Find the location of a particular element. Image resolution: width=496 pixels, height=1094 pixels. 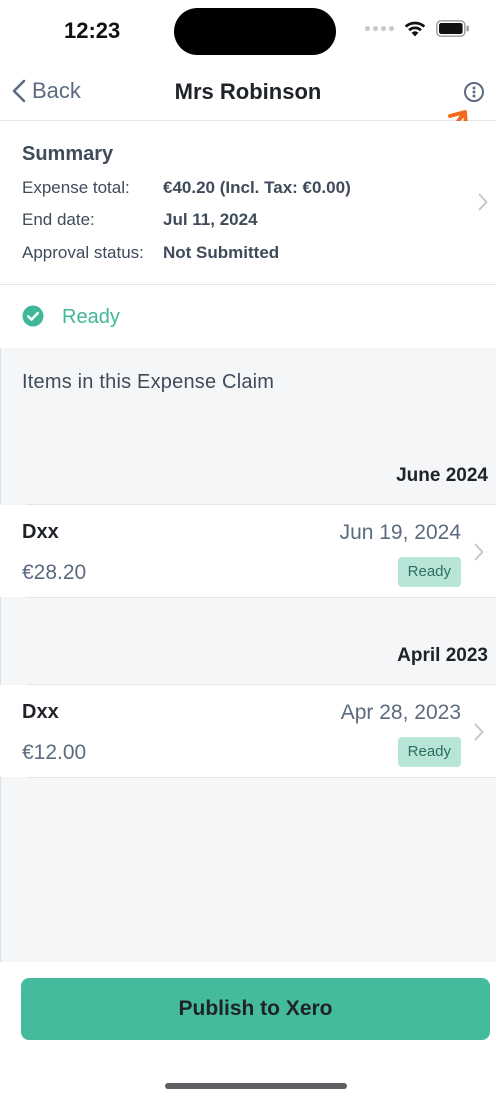

group-header-june-2024: June 2024 is located at coordinates (442, 475).